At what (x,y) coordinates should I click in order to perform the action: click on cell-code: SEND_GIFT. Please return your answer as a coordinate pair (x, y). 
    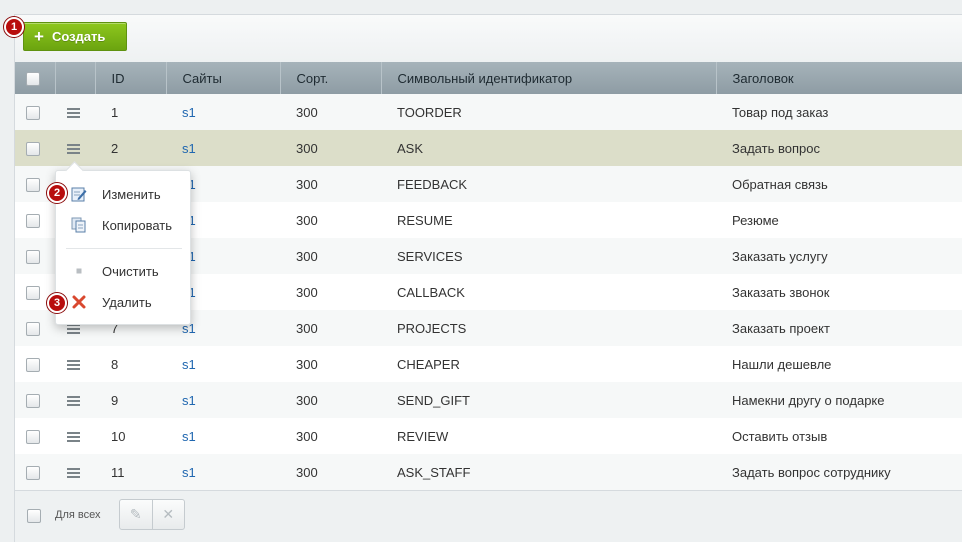
    Looking at the image, I should click on (548, 400).